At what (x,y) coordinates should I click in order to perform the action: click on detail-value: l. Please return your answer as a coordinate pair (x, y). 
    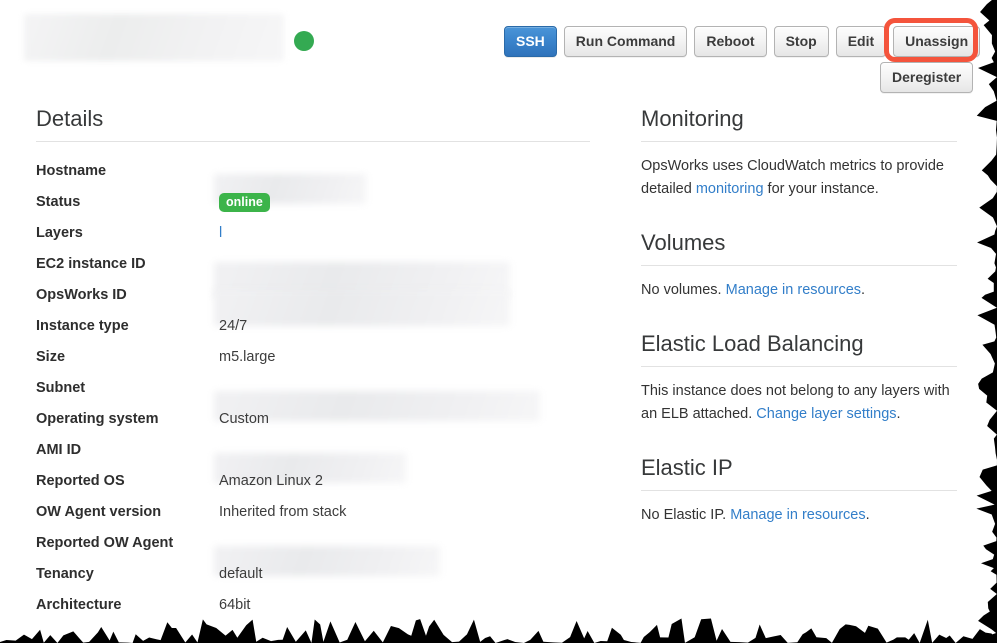
    Looking at the image, I should click on (404, 233).